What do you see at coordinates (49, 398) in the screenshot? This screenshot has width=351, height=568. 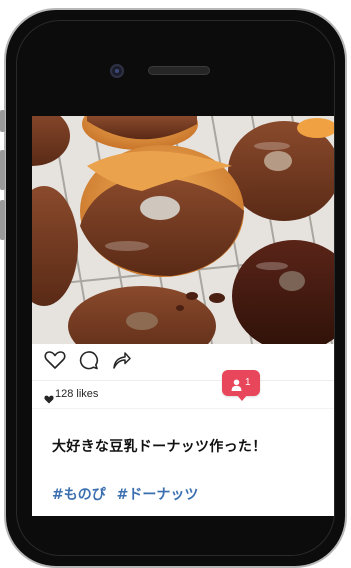 I see `heart-filled-icon` at bounding box center [49, 398].